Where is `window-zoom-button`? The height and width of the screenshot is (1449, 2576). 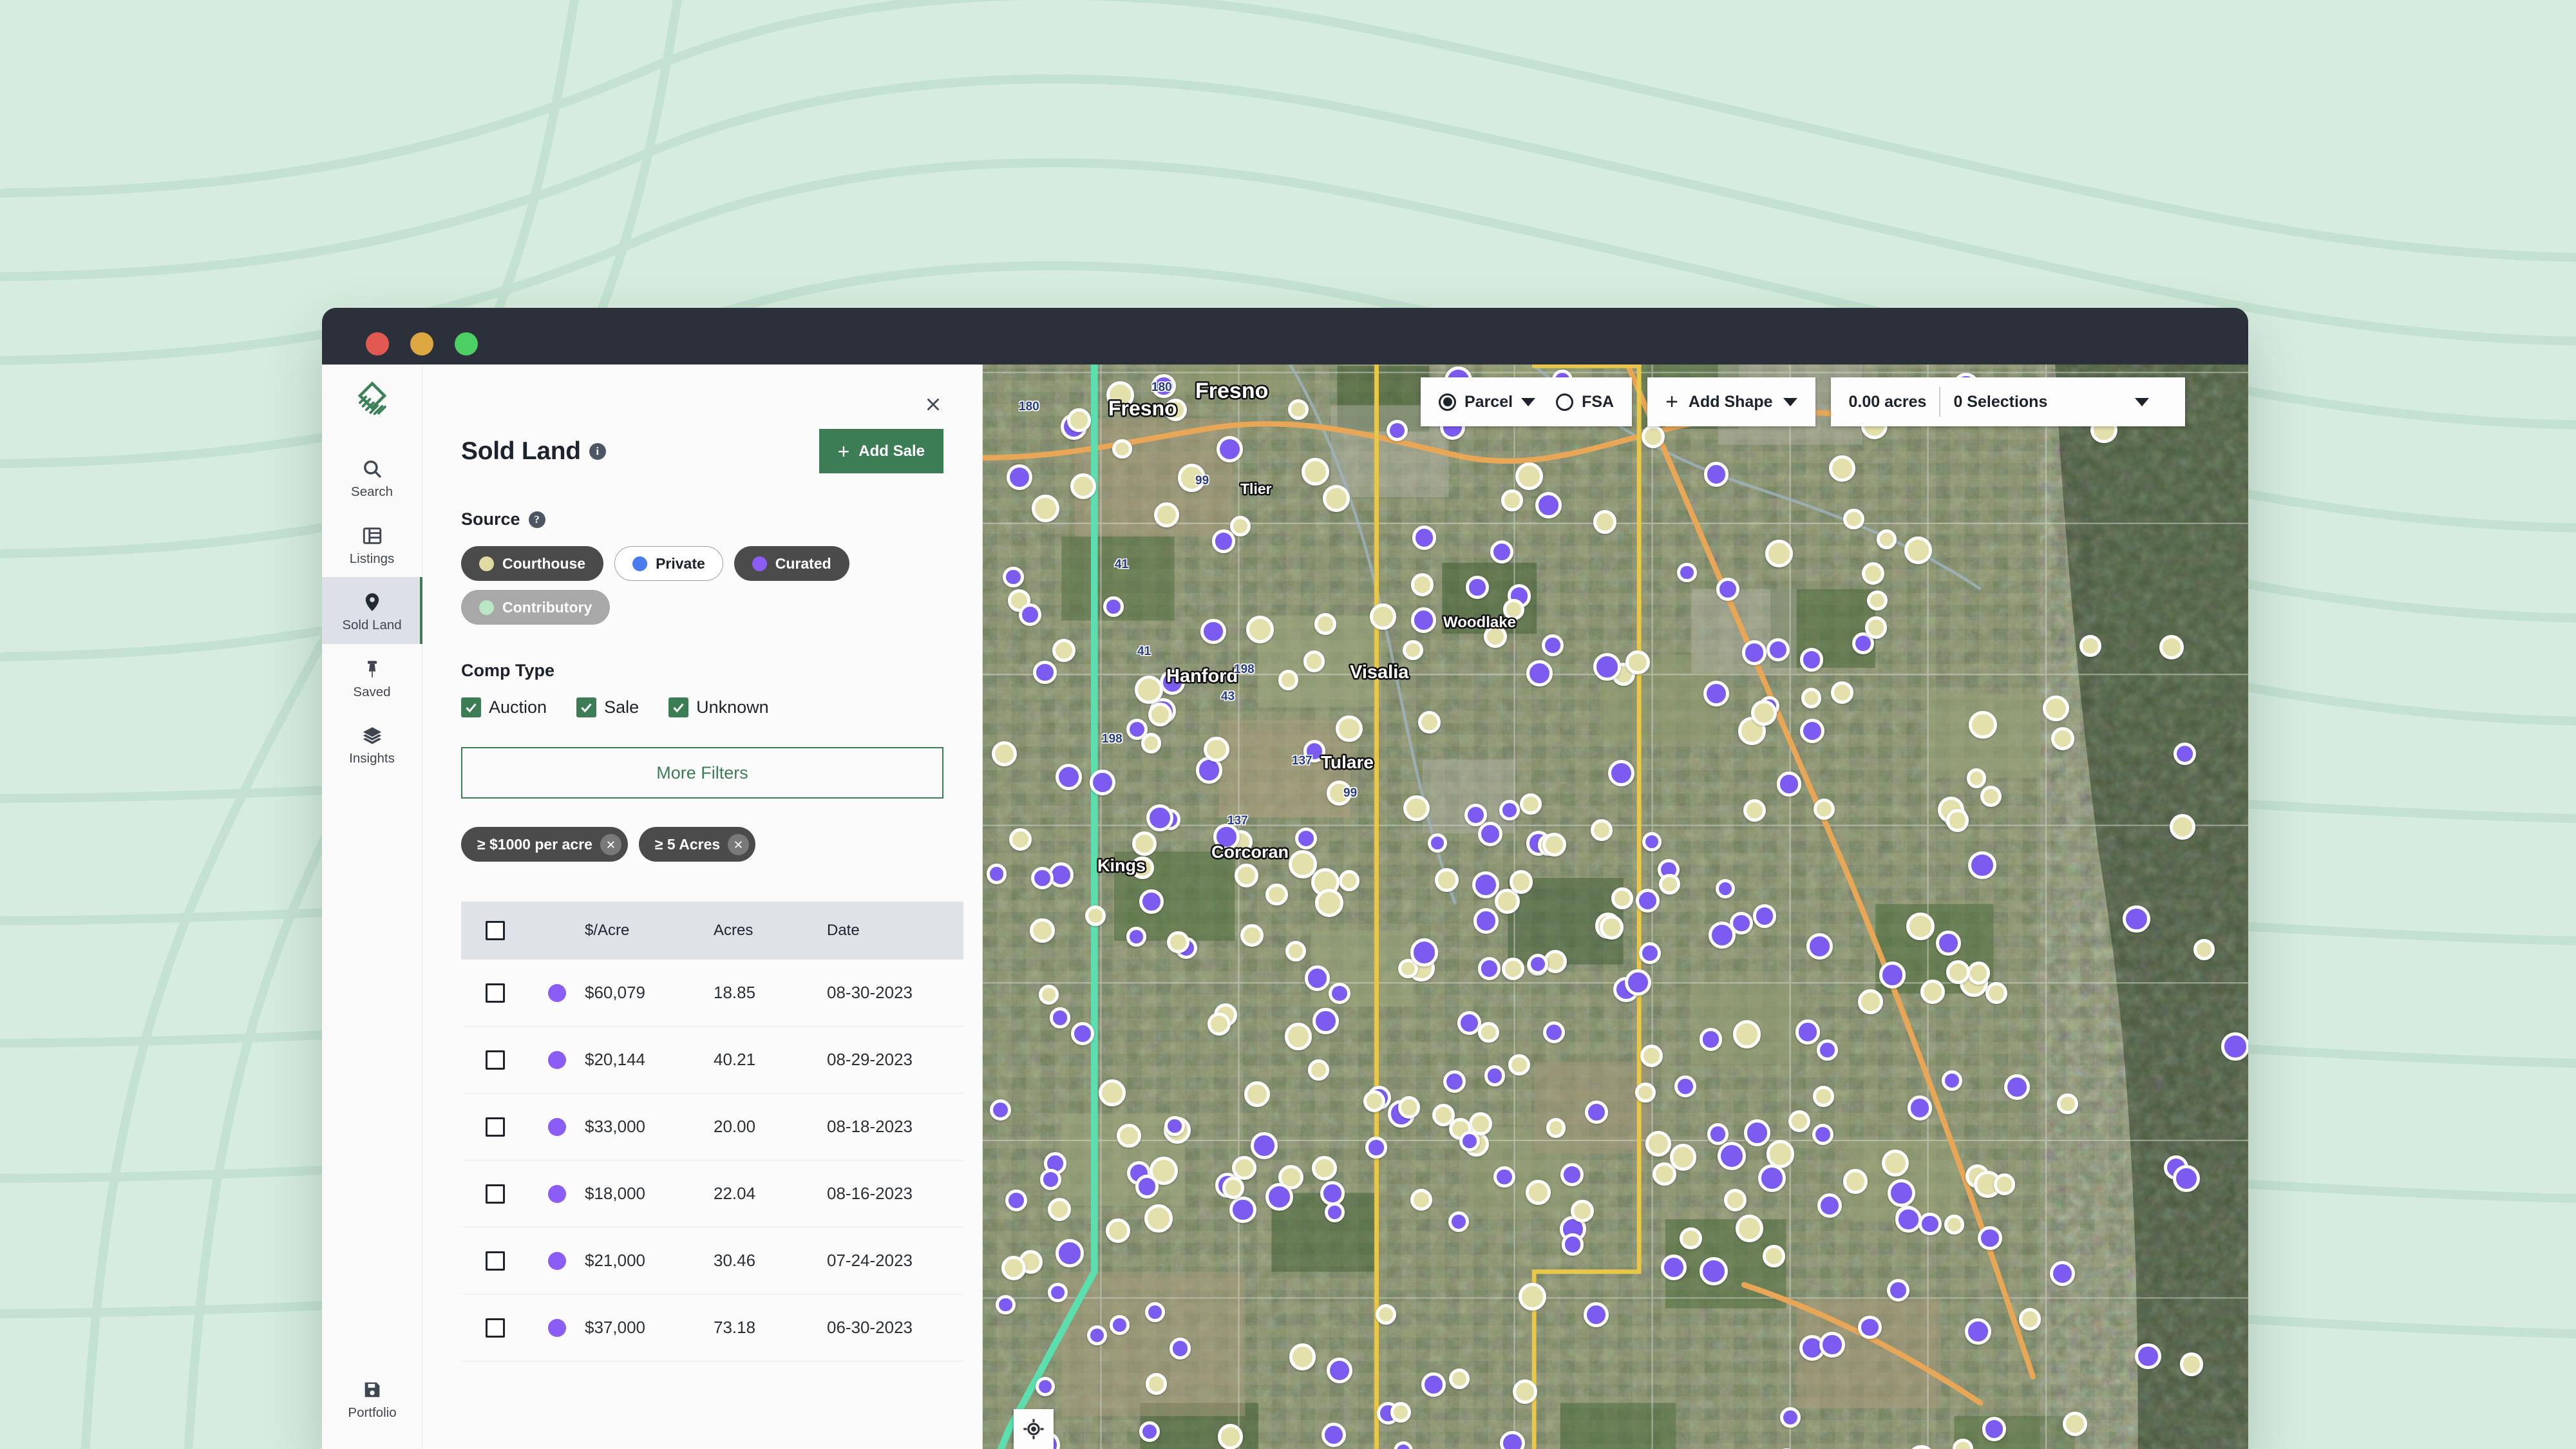
window-zoom-button is located at coordinates (466, 343).